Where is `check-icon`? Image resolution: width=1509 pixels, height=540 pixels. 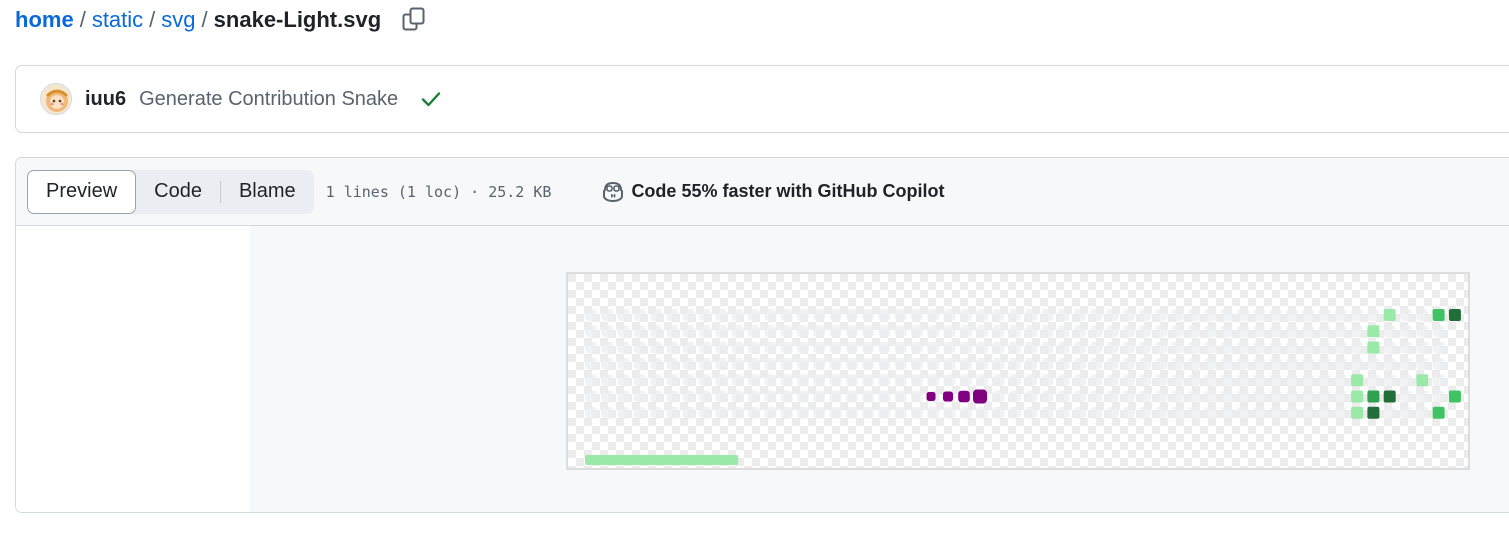 check-icon is located at coordinates (431, 99).